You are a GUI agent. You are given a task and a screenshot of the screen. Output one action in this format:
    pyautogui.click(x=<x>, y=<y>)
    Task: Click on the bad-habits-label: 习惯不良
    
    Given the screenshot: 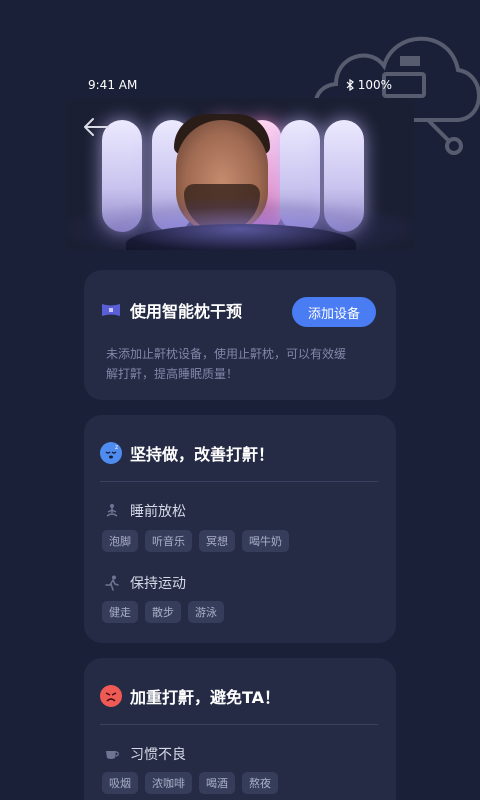 What is the action you would take?
    pyautogui.click(x=158, y=755)
    